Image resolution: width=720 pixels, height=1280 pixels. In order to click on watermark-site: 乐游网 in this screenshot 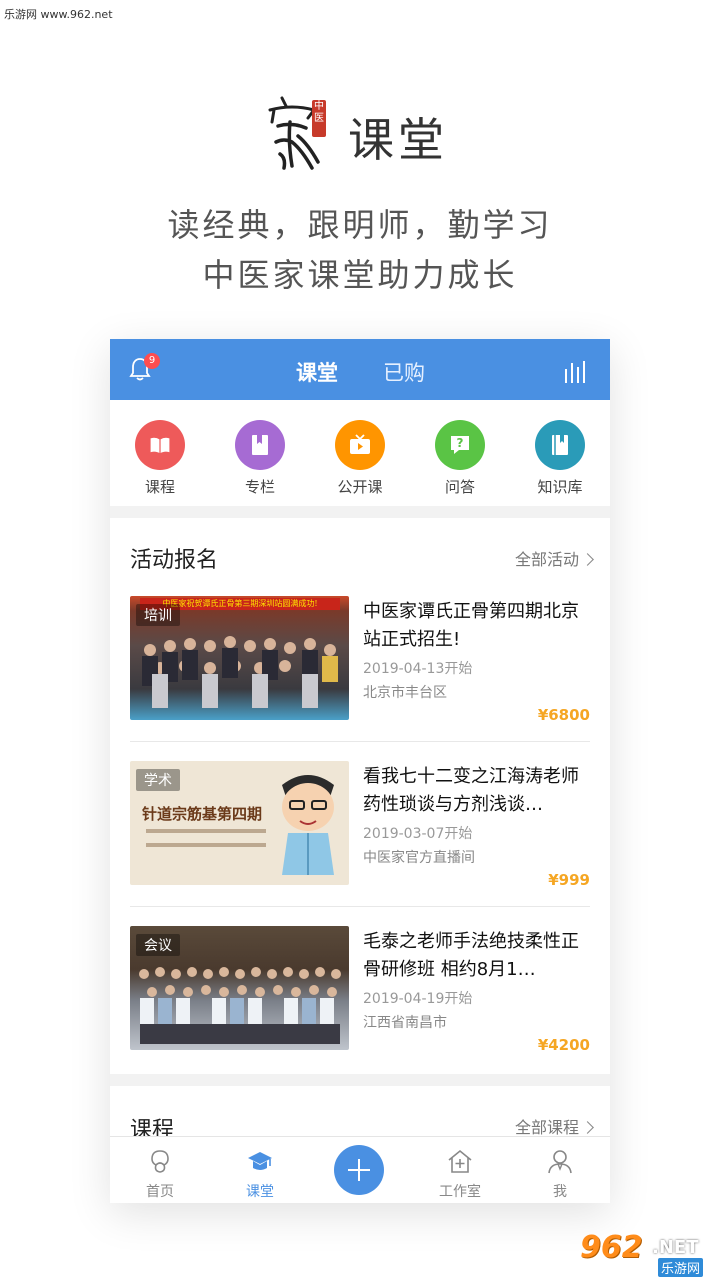, I will do `click(681, 1267)`.